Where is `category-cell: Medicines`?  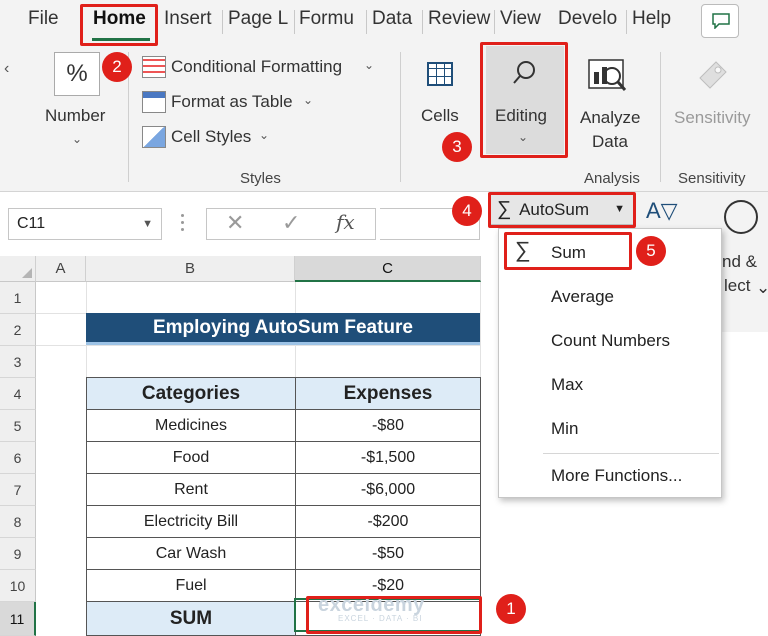 category-cell: Medicines is located at coordinates (191, 425).